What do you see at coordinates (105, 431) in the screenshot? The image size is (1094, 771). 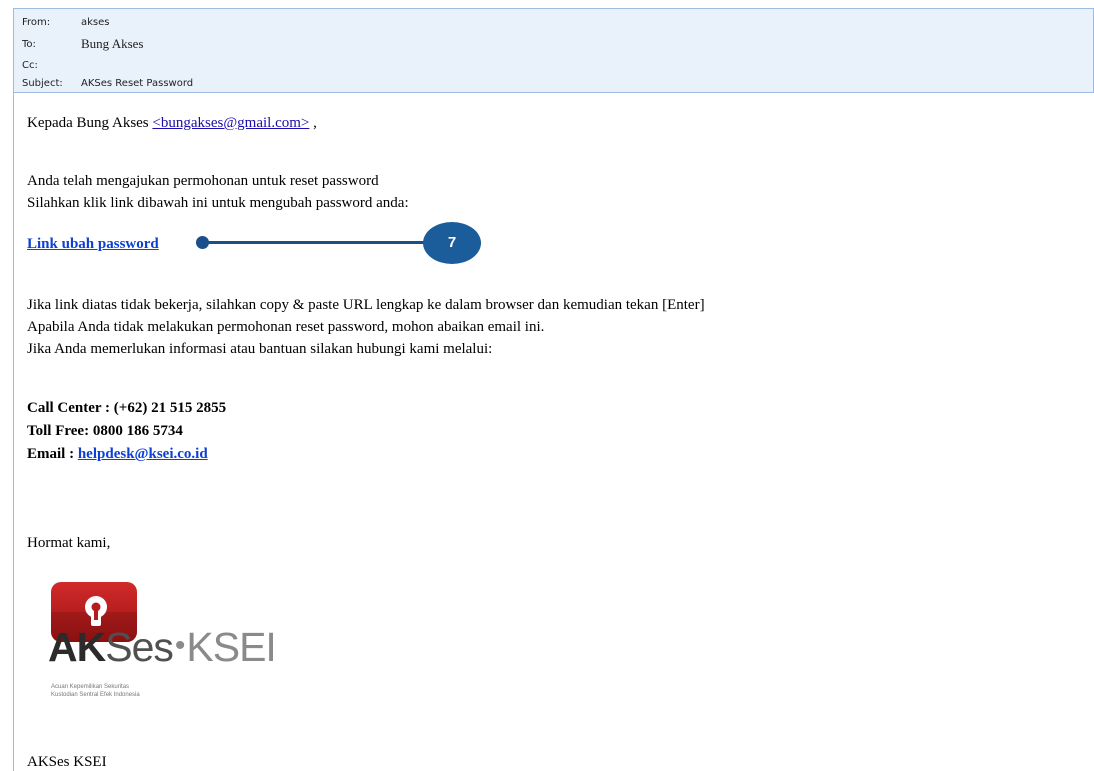 I see `toll-free: Toll Free: 0800 186 5734` at bounding box center [105, 431].